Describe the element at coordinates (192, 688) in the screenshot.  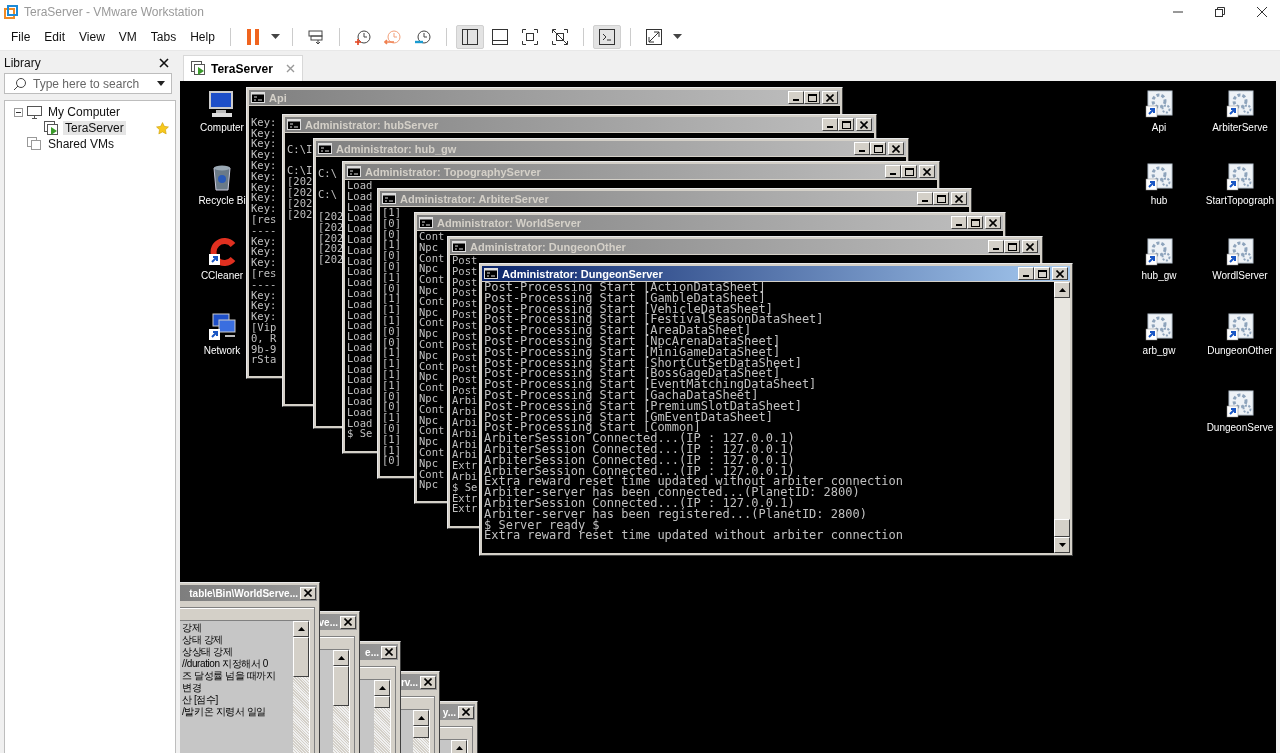
I see `list-item: 변경` at that location.